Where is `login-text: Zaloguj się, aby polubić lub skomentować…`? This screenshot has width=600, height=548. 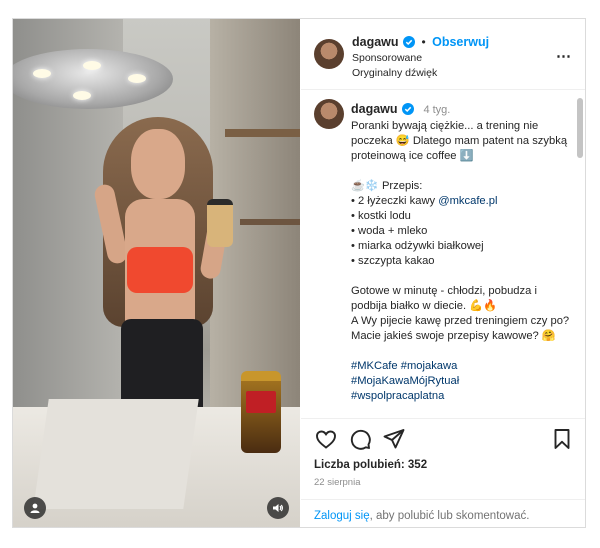 login-text: Zaloguj się, aby polubić lub skomentować… is located at coordinates (421, 516).